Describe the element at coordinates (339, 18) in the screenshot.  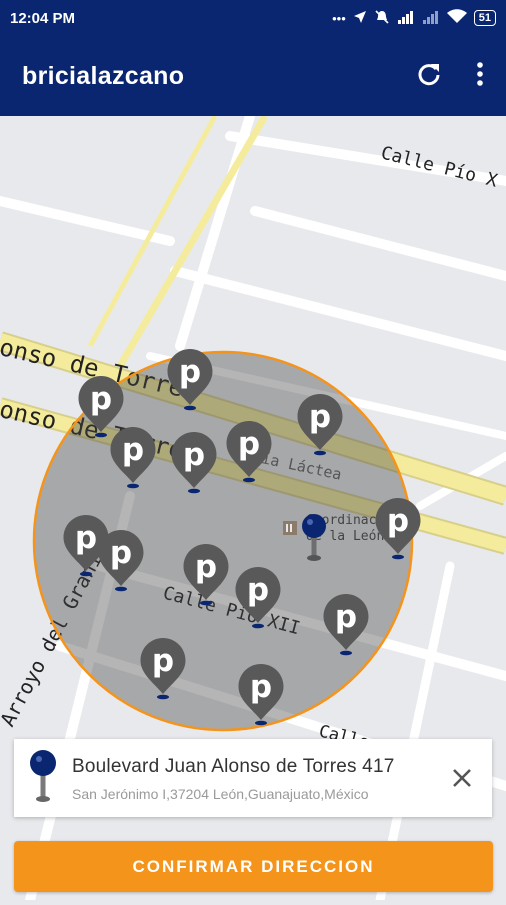
I see `more-dots-icon: •••` at that location.